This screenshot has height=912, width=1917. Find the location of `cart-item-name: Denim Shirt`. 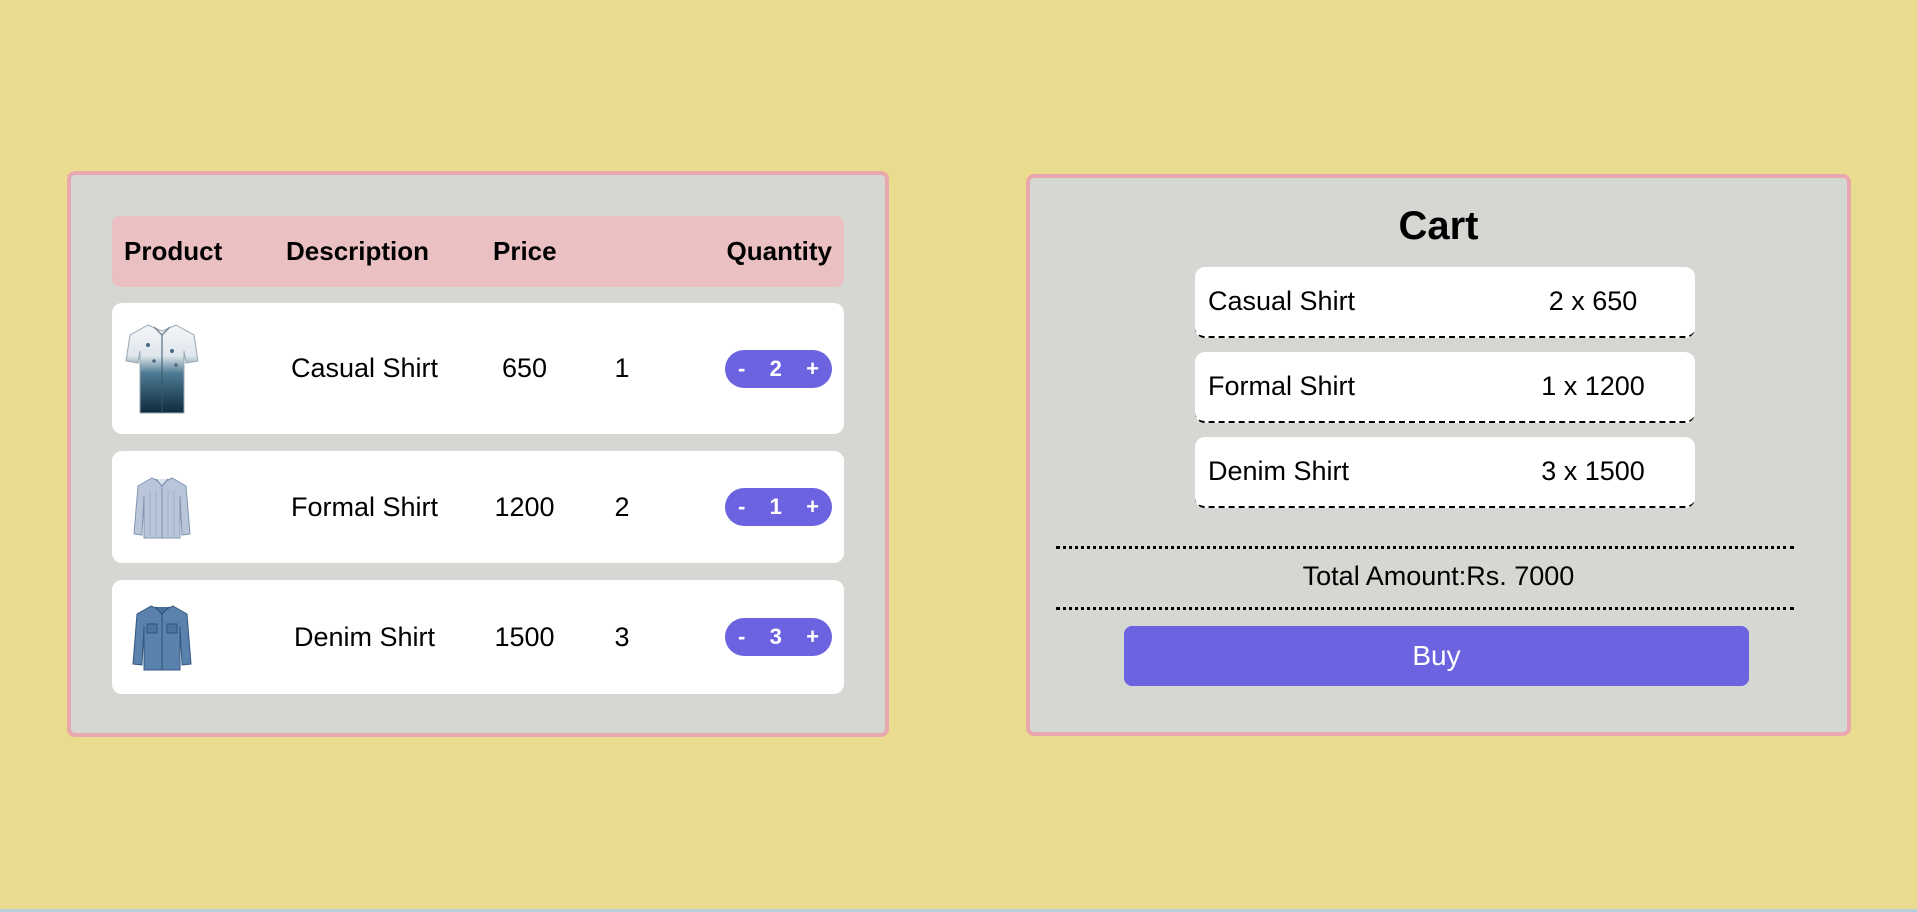

cart-item-name: Denim Shirt is located at coordinates (1279, 471).